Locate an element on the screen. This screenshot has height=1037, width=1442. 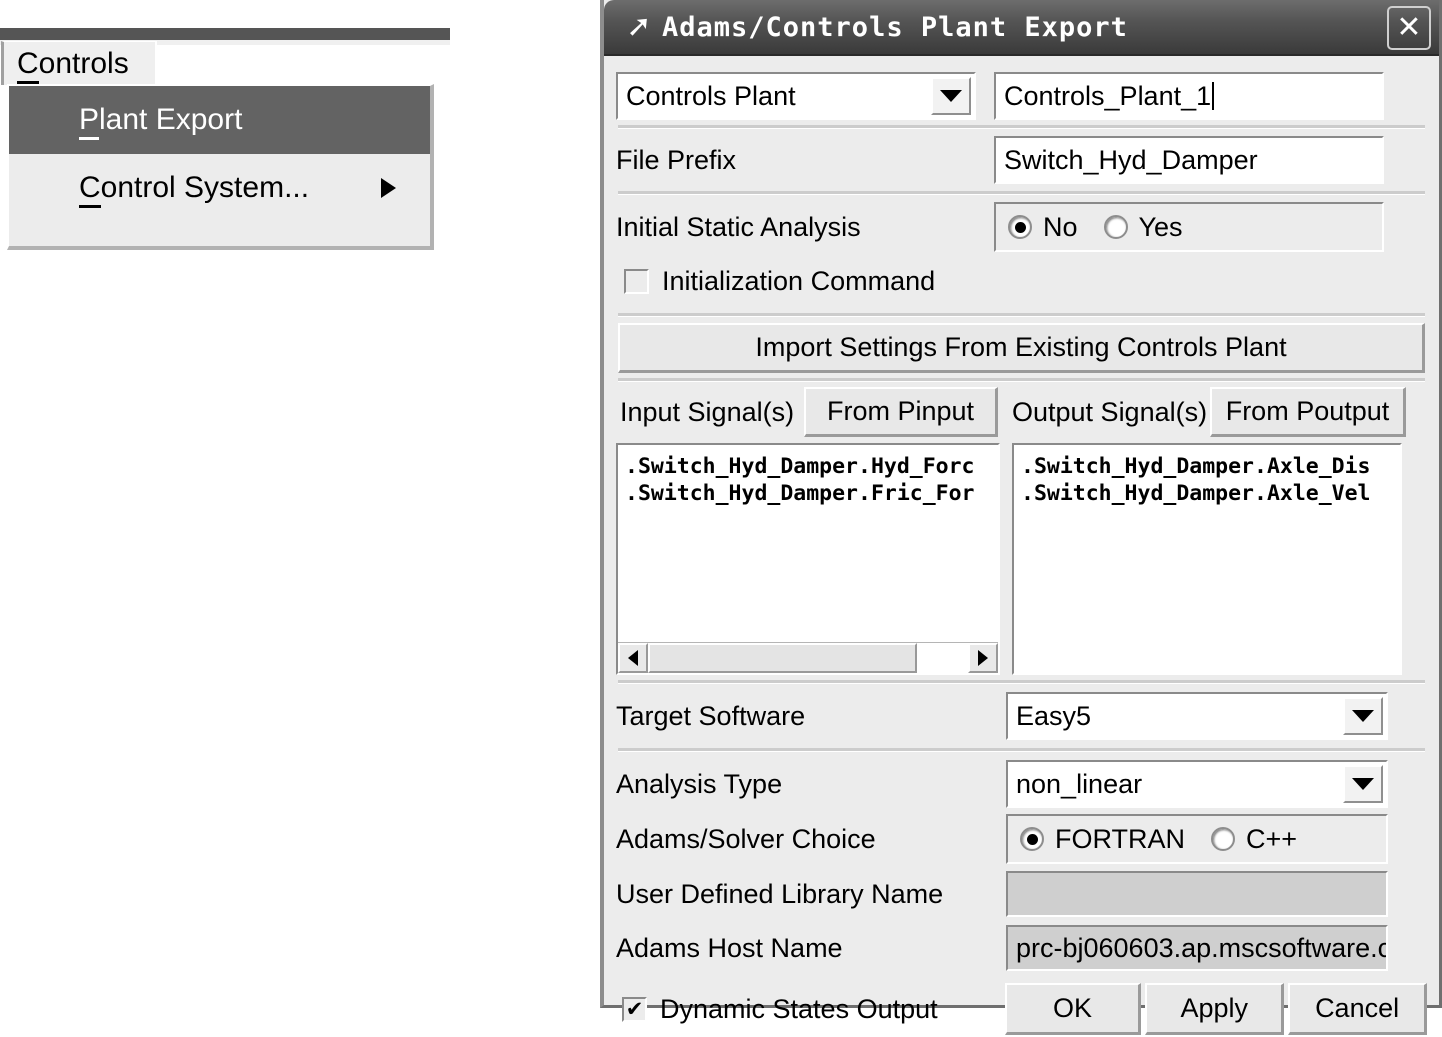
dynamic-states-checkbox: ✔ Dynamic States Output is located at coordinates (810, 1009).